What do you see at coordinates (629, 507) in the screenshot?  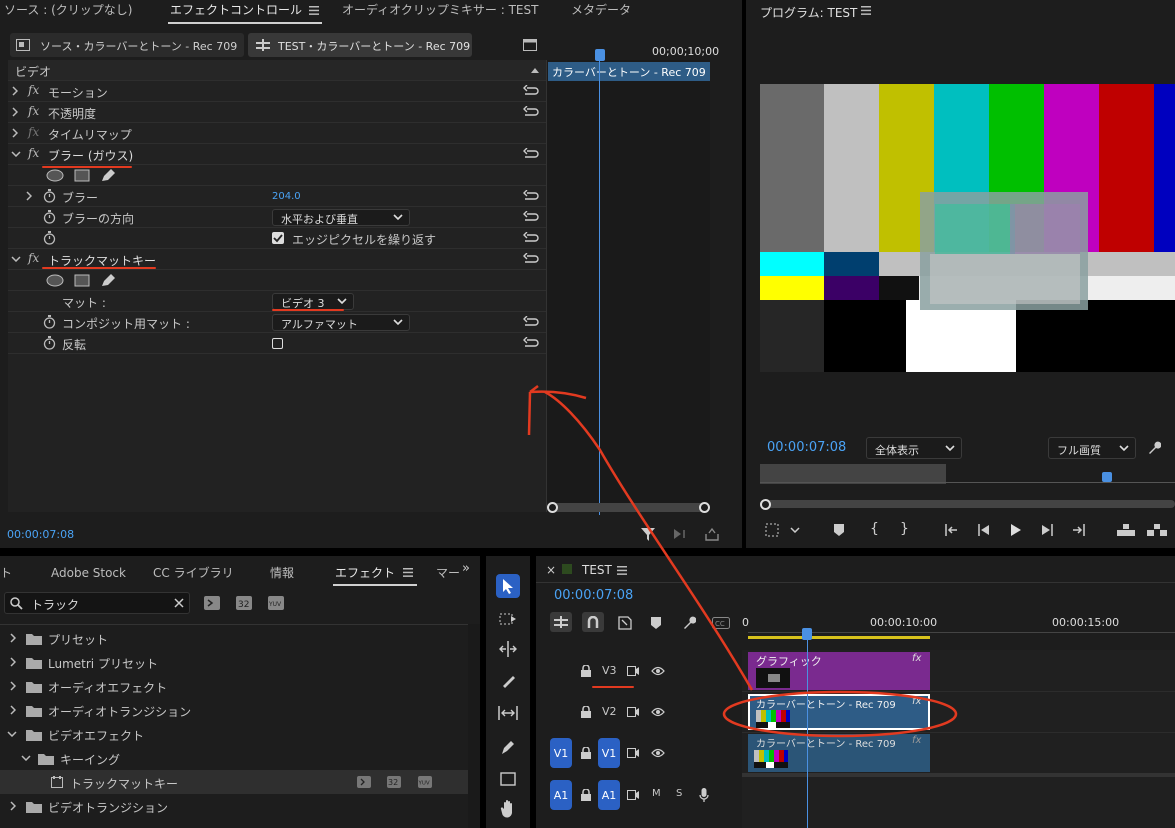 I see `timeline-scrollbar` at bounding box center [629, 507].